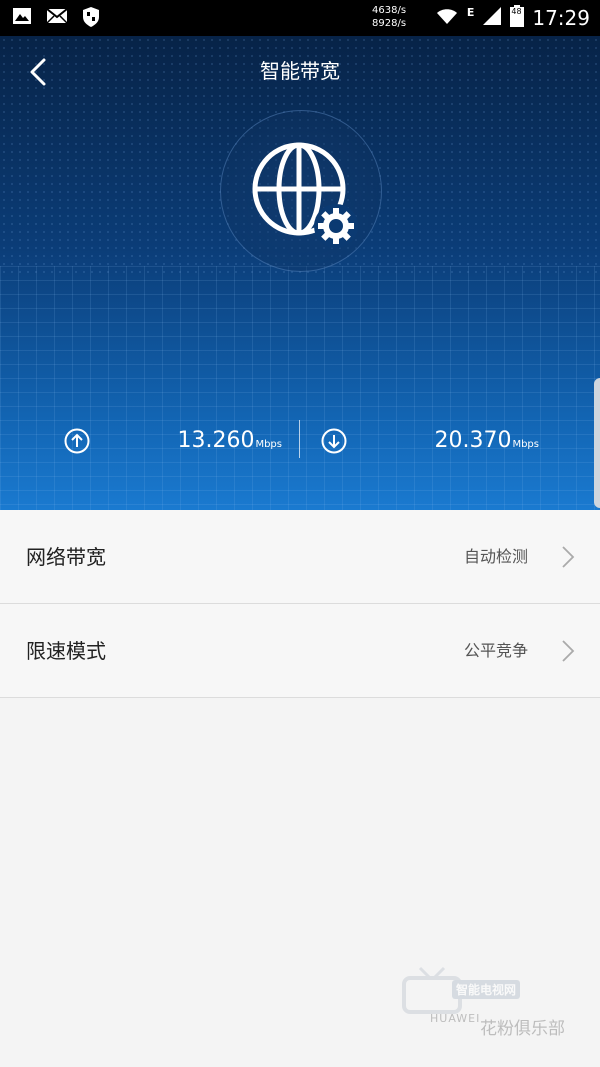  I want to click on speed-row: 13.260Mbps 20.370Mbps, so click(300, 441).